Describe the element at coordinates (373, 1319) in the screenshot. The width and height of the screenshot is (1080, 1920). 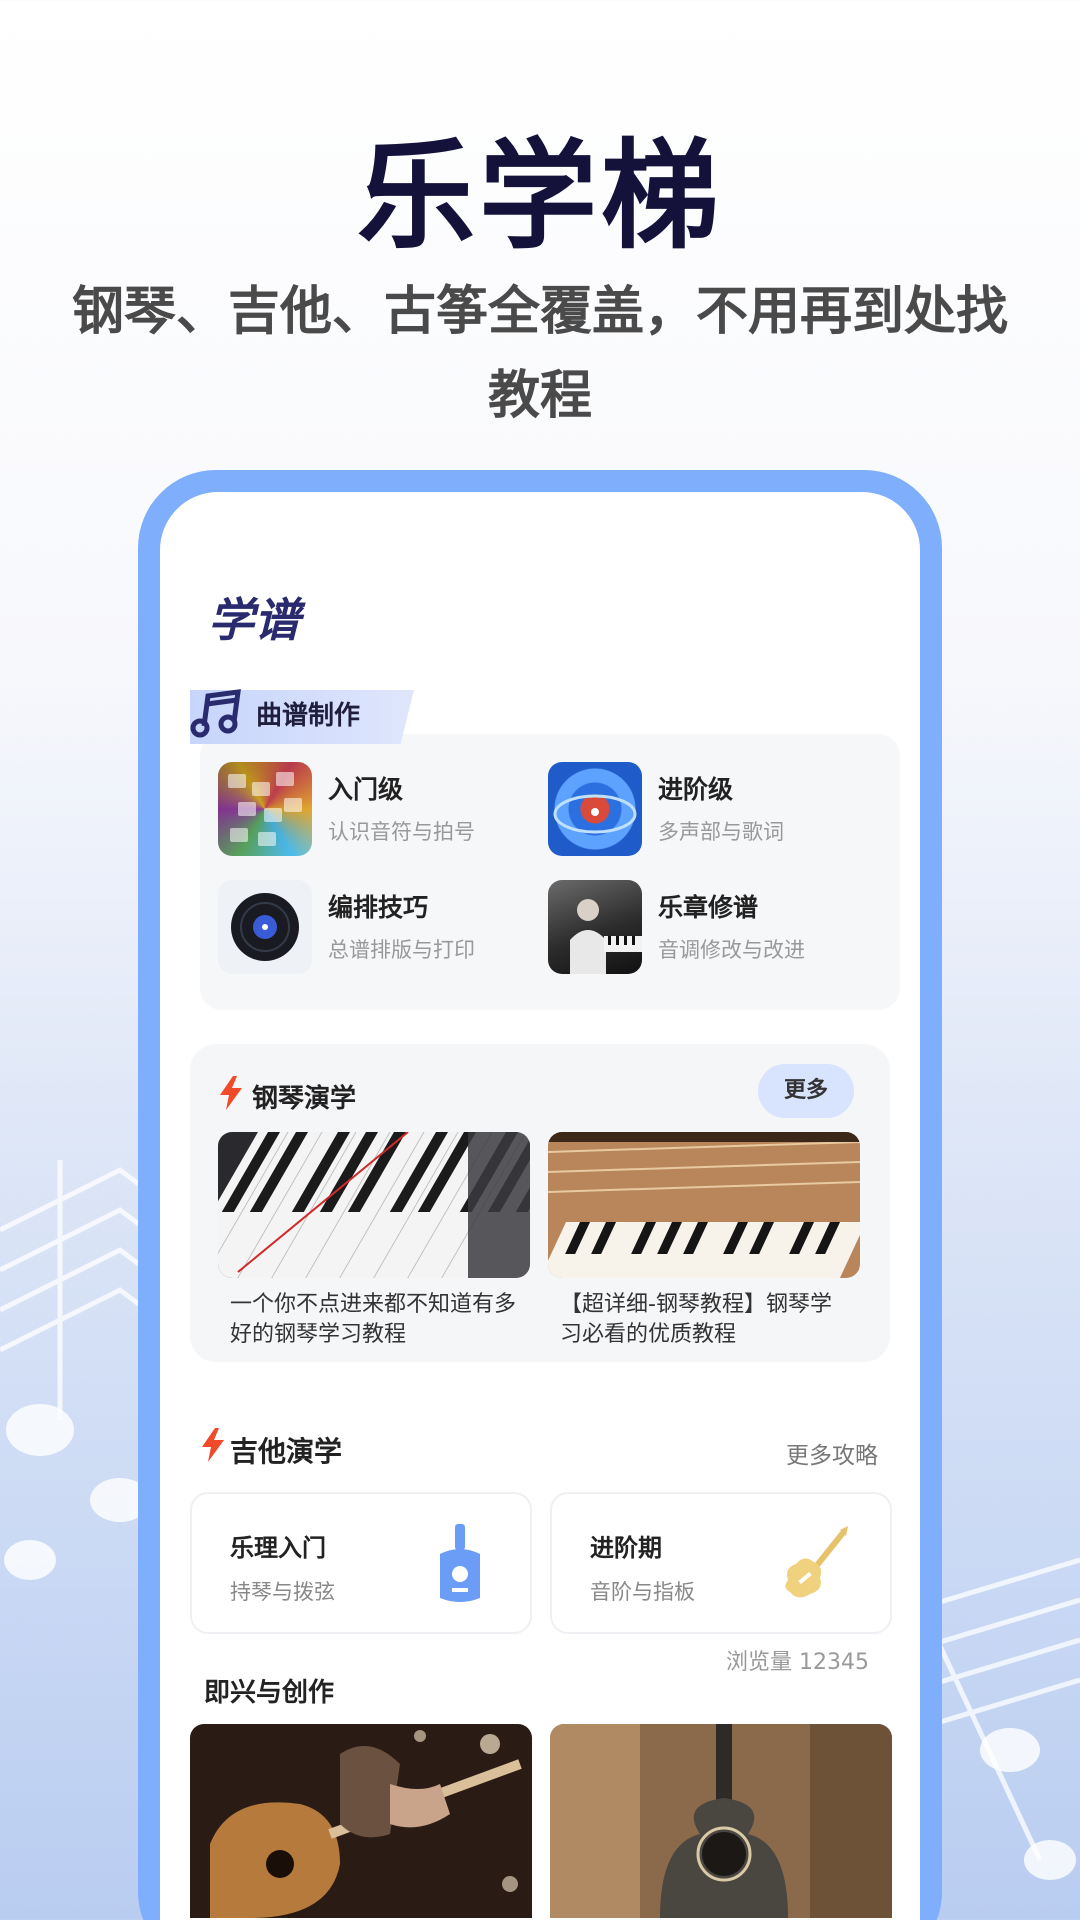
I see `piano-caption-1: 一个你不点进来都不知道有多好的钢琴学习教程` at that location.